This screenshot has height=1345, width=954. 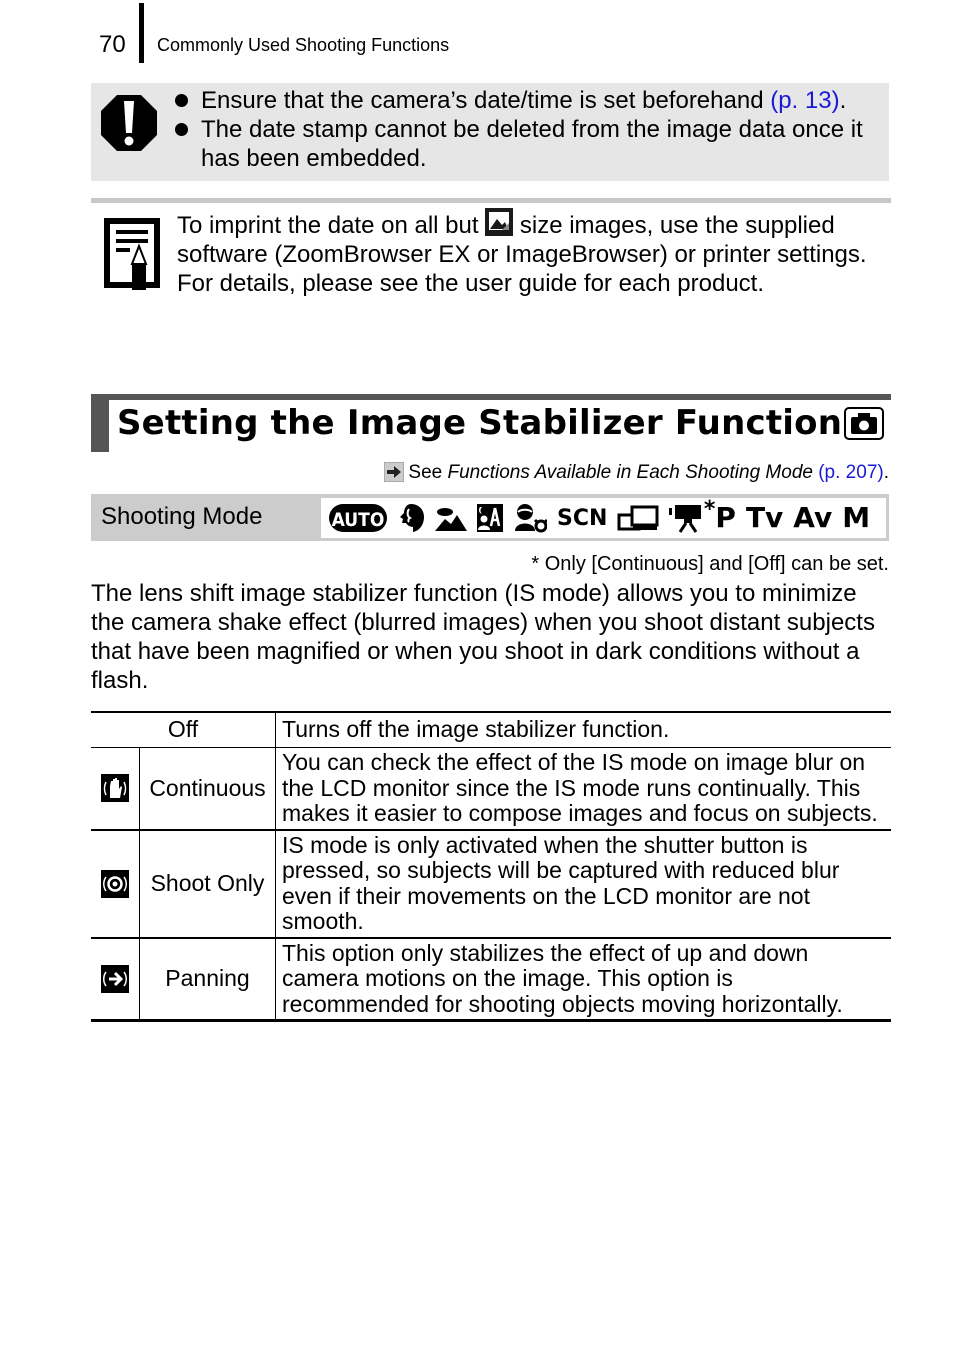 I want to click on header-divider, so click(x=141, y=33).